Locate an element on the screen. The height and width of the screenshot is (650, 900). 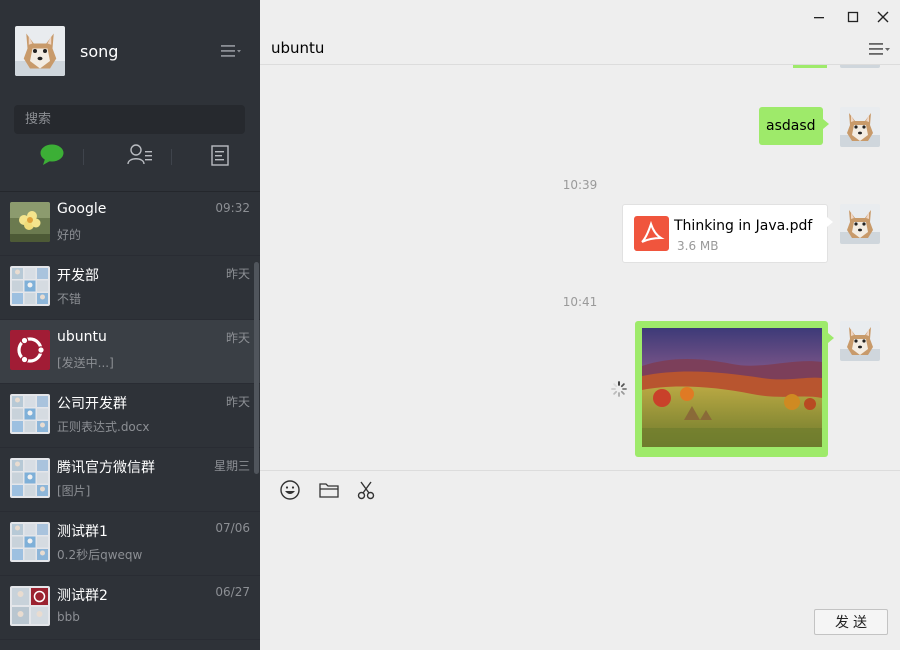
message-time: 09:32 is located at coordinates (232, 208).